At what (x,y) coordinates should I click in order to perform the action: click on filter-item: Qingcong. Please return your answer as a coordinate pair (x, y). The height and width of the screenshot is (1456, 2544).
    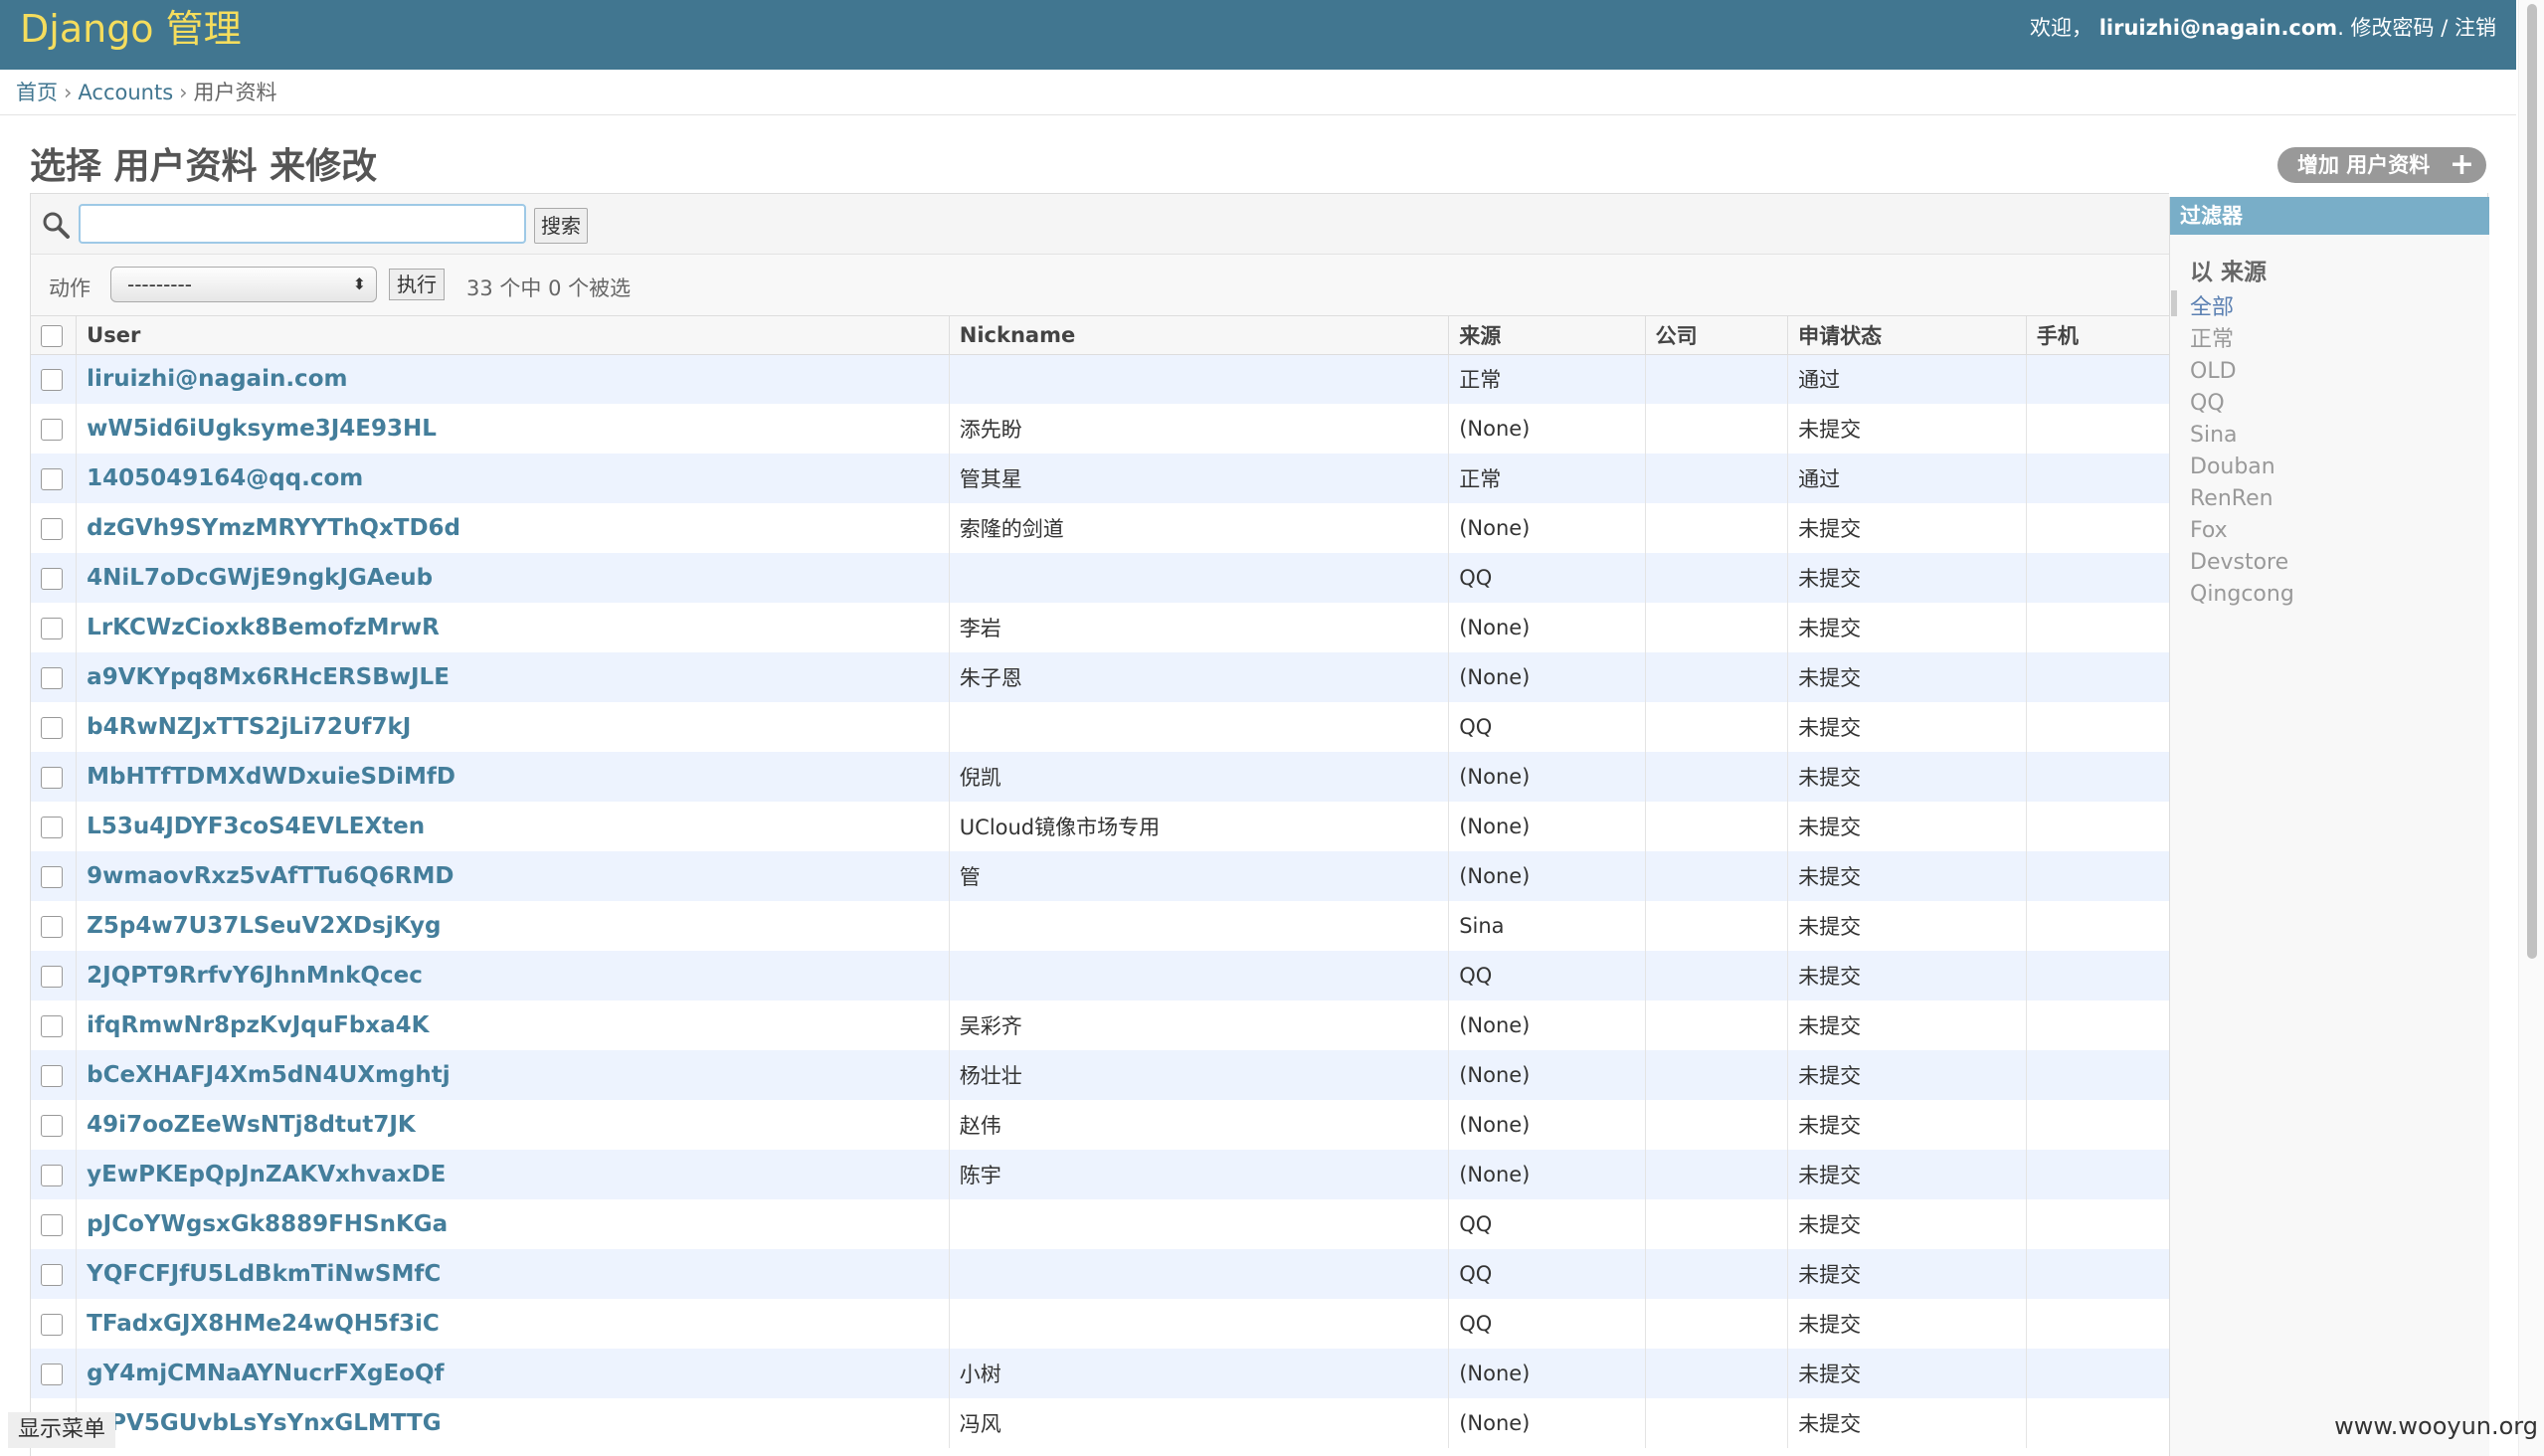
    Looking at the image, I should click on (2339, 595).